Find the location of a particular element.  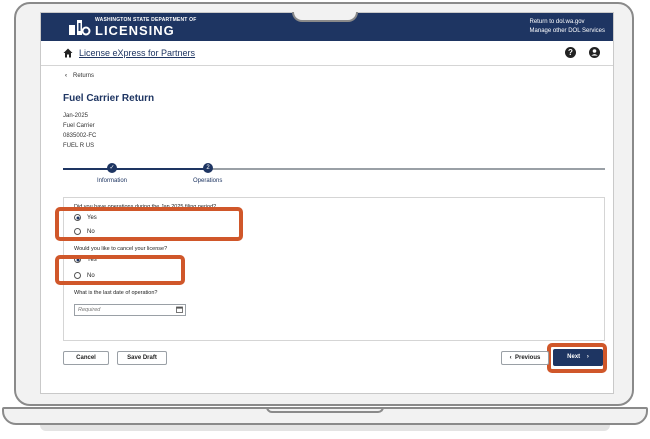

user-account-icon is located at coordinates (594, 52).